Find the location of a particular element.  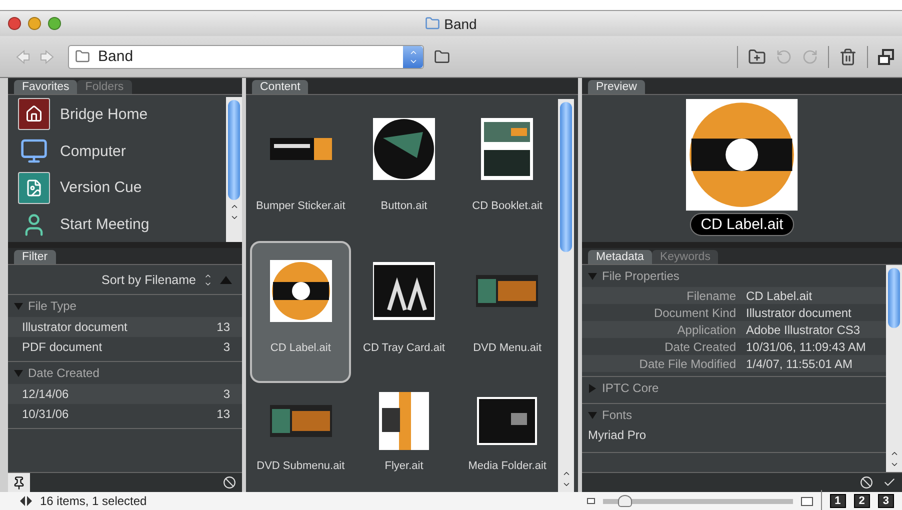

favorite-item: Version Cue is located at coordinates (101, 187).